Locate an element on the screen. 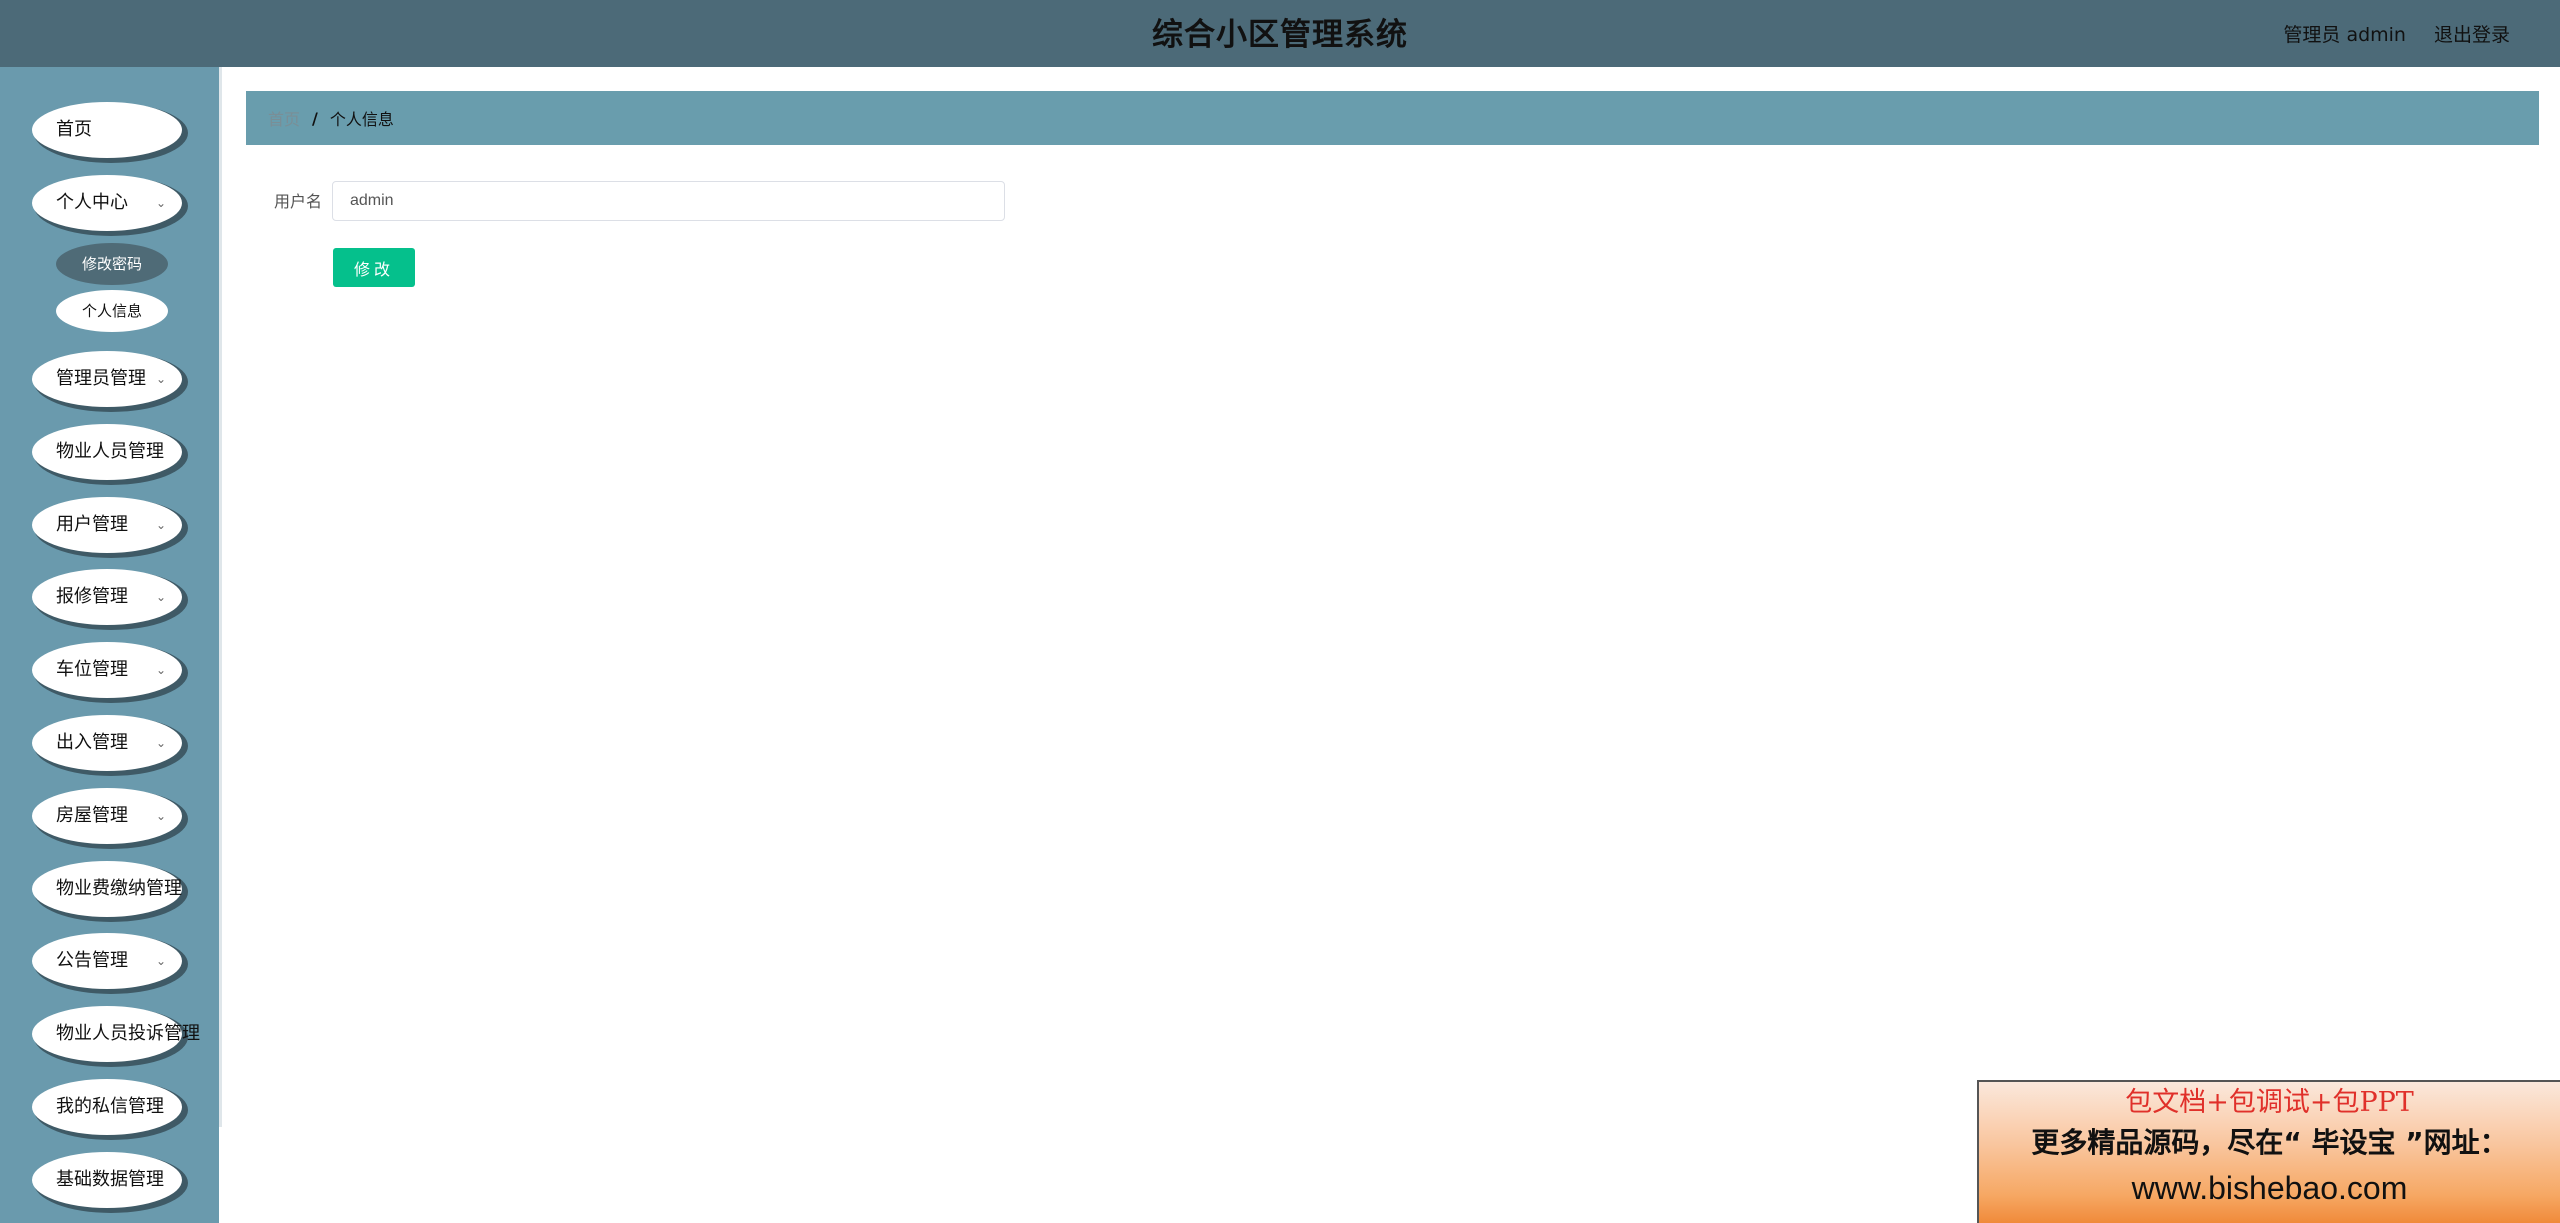  sidebar-item-personal-center: 个人中心 ⌄ is located at coordinates (107, 203).